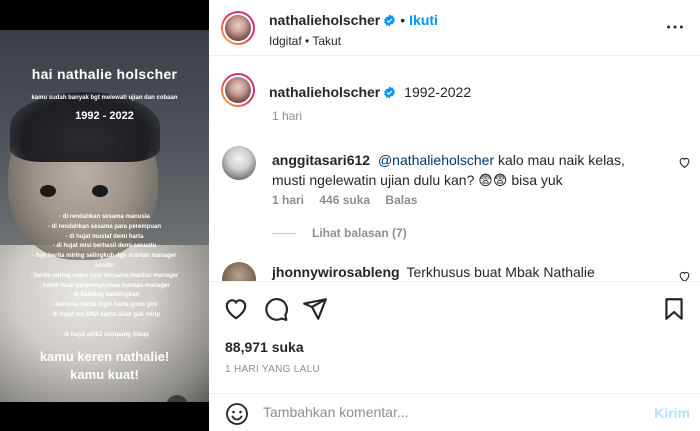  I want to click on comment-input, so click(443, 412).